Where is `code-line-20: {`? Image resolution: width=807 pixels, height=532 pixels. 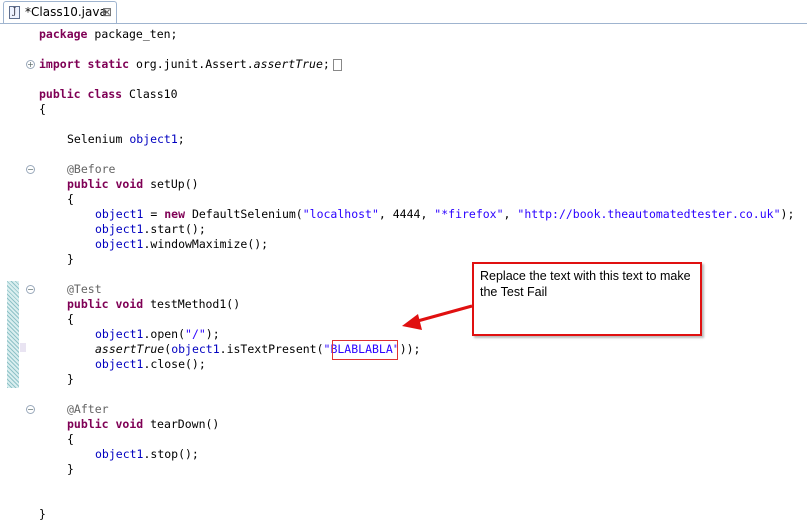
code-line-20: { is located at coordinates (70, 319).